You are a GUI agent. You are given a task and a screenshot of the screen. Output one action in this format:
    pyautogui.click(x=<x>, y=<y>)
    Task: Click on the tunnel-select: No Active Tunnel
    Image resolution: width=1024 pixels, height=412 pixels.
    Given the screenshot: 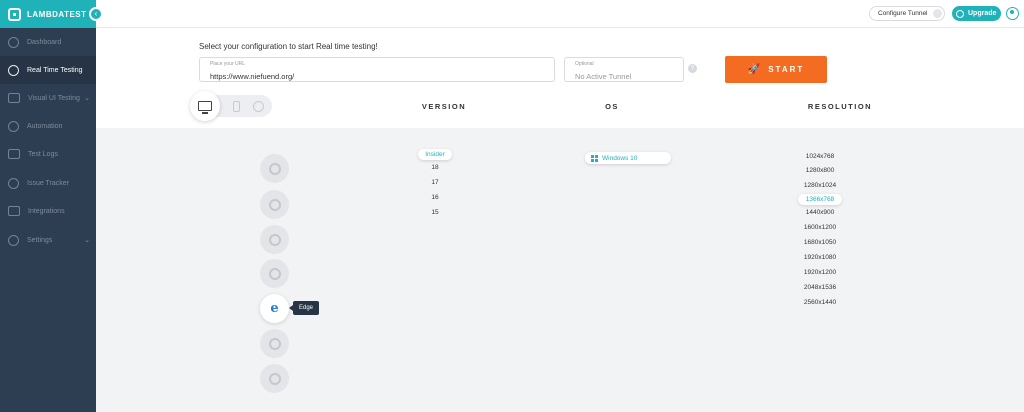 What is the action you would take?
    pyautogui.click(x=603, y=76)
    